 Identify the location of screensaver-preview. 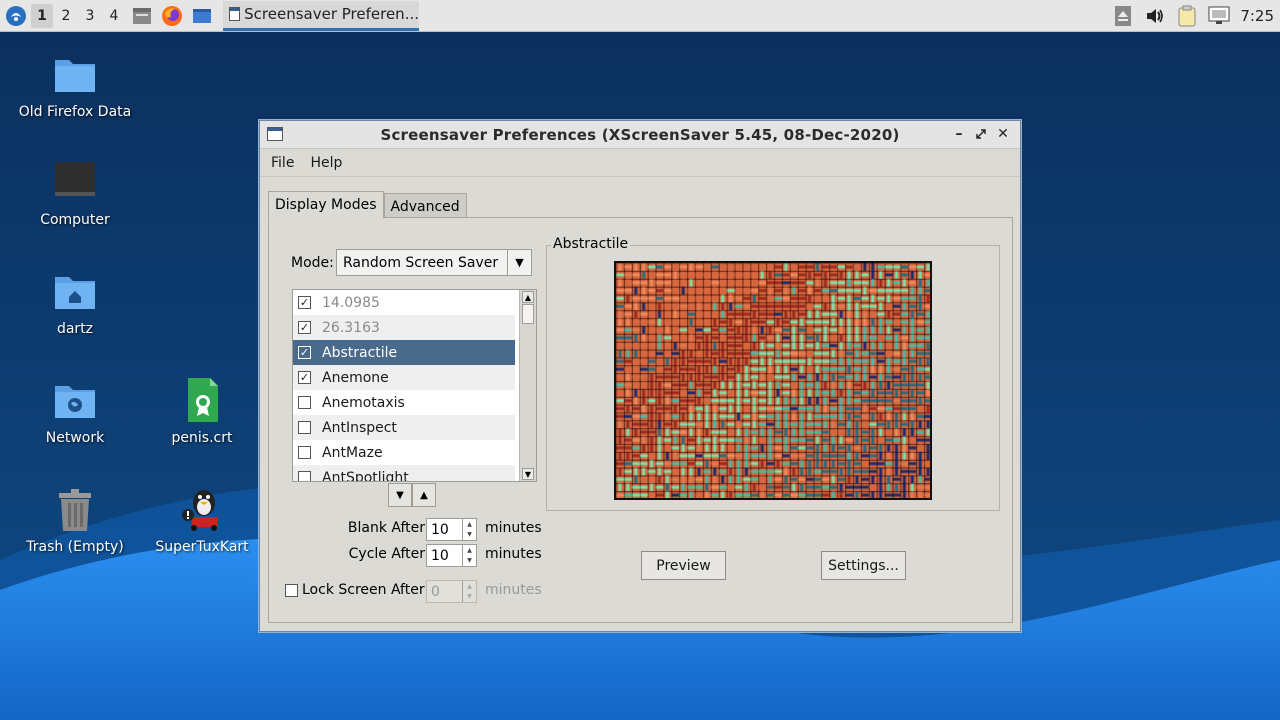
(773, 380).